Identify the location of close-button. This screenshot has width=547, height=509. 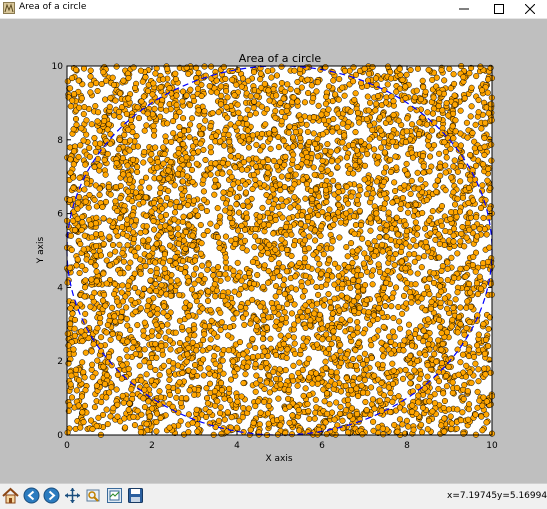
(530, 9).